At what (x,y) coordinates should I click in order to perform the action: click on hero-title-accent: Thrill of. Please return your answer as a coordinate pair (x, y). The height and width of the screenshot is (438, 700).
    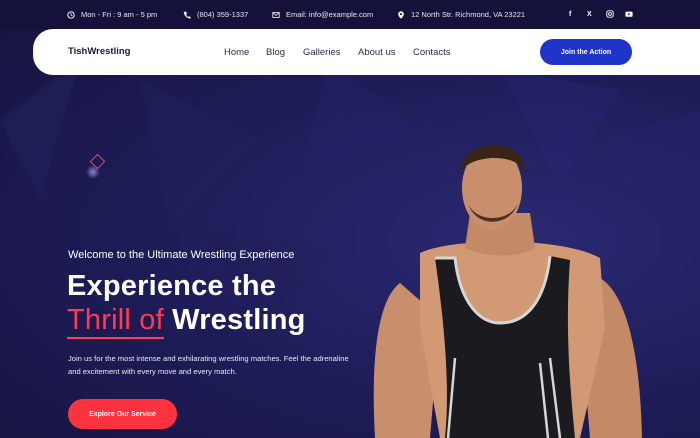
    Looking at the image, I should click on (115, 321).